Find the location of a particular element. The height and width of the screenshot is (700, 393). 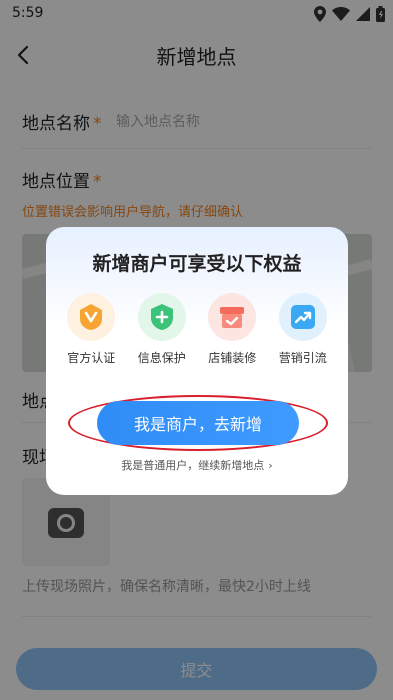

benefit-store-decoration: 店铺装修 is located at coordinates (232, 329).